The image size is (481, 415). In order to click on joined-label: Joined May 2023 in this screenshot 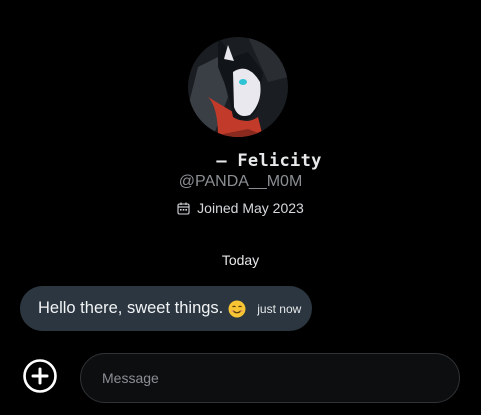, I will do `click(250, 208)`.